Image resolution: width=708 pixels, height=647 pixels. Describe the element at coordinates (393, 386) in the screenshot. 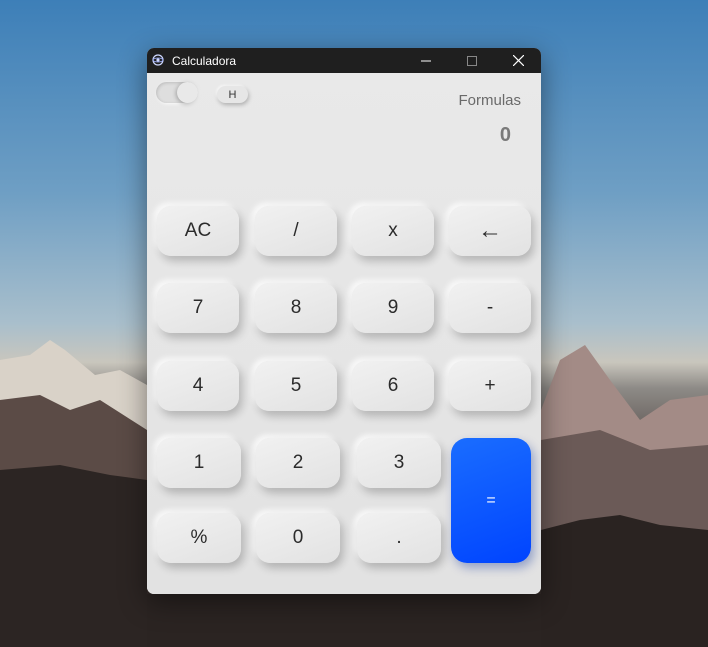

I see `six-button: 6` at that location.